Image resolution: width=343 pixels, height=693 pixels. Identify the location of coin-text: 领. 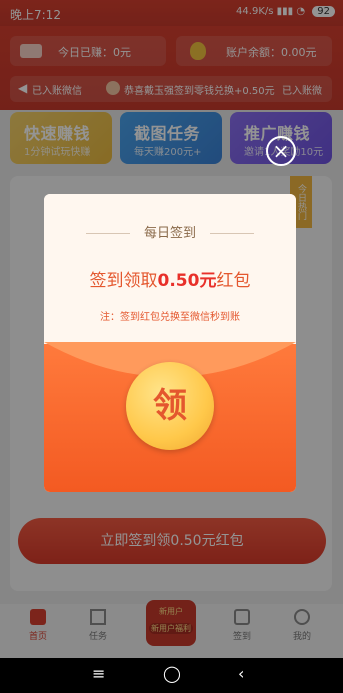
(170, 406).